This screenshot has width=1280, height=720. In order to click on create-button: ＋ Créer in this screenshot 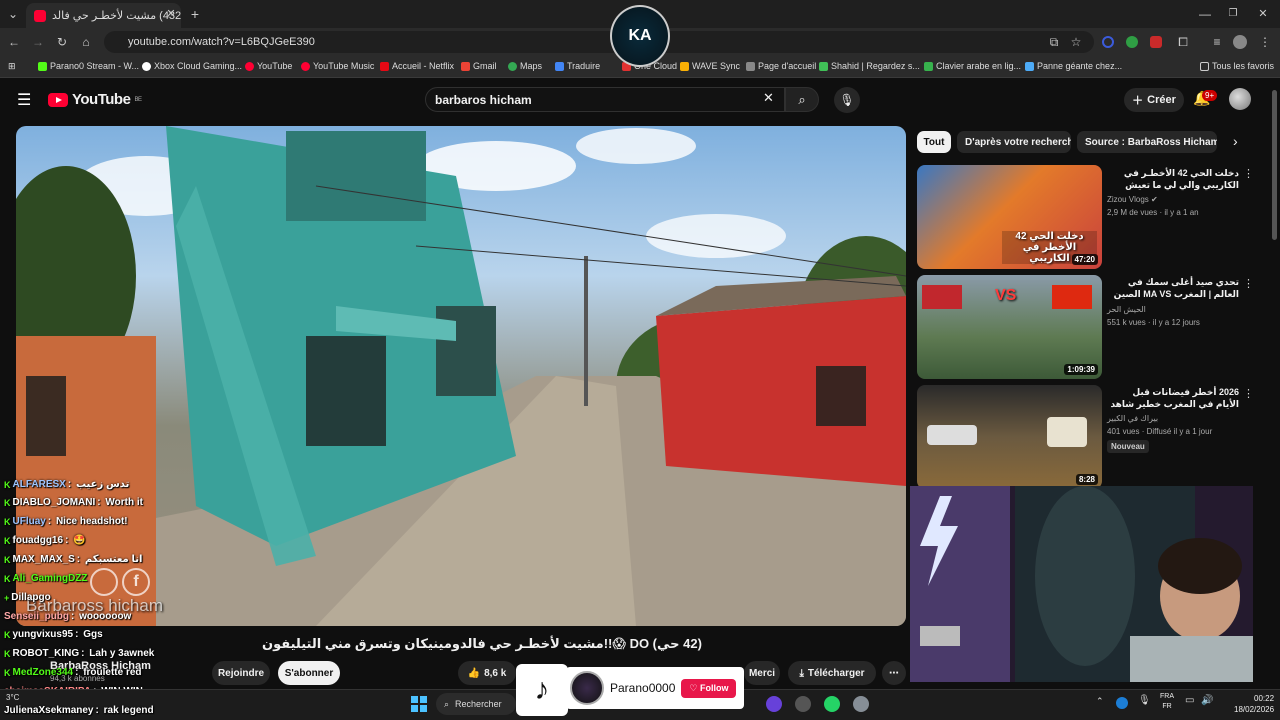, I will do `click(1154, 100)`.